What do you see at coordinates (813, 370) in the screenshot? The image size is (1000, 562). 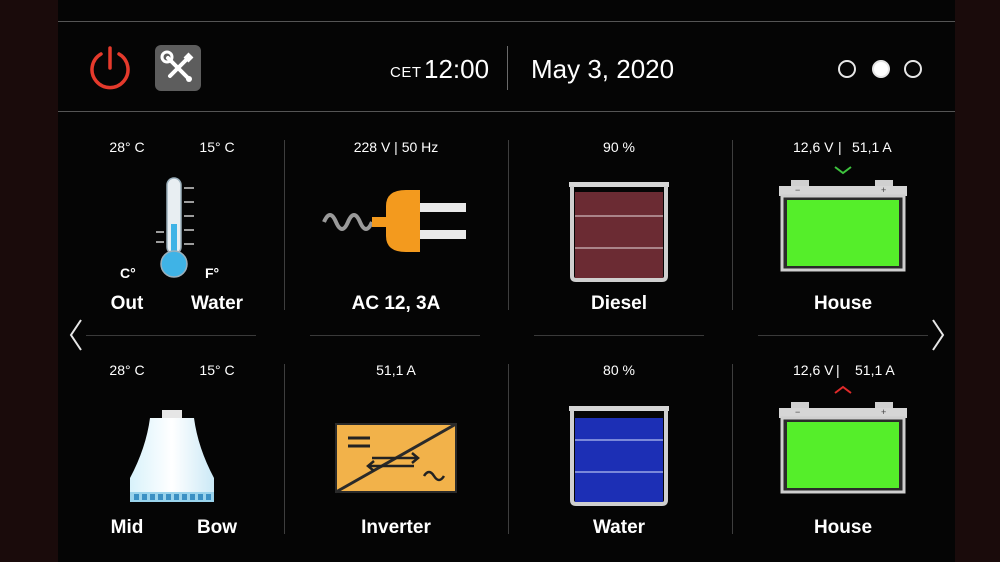 I see `house2-voltage: 12,6 V` at bounding box center [813, 370].